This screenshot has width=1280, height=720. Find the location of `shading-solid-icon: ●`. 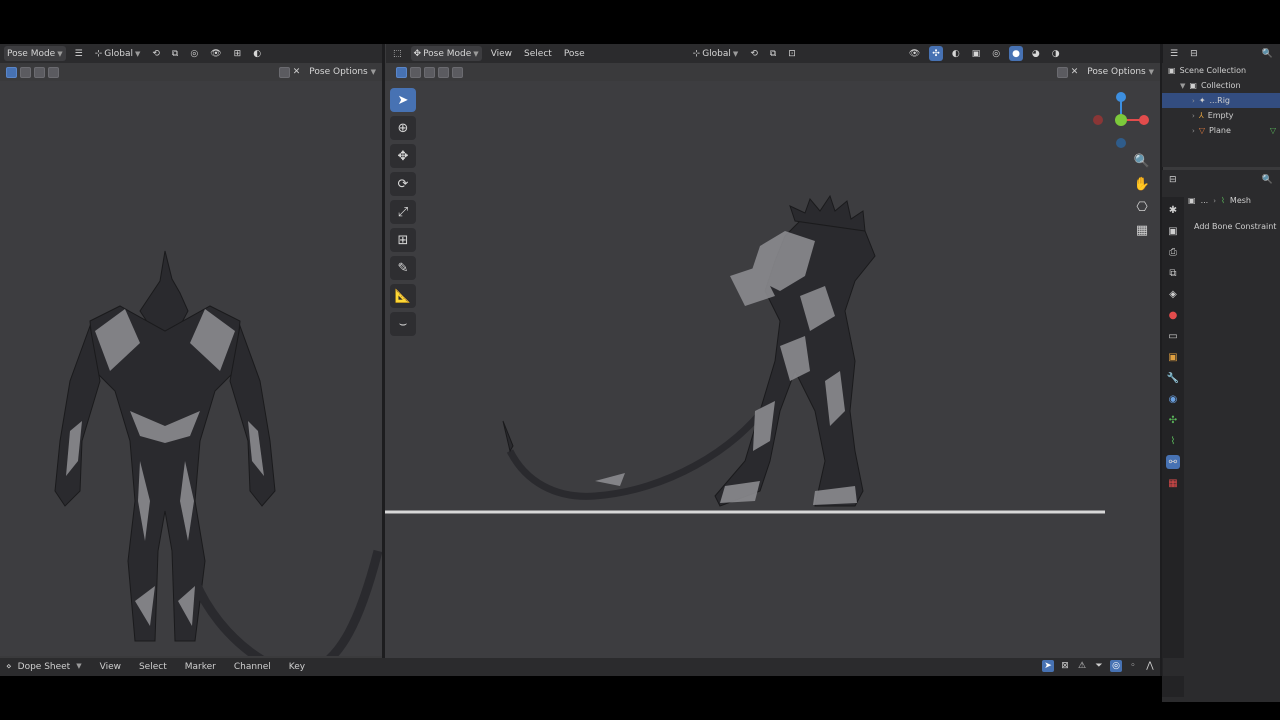

shading-solid-icon: ● is located at coordinates (1016, 53).